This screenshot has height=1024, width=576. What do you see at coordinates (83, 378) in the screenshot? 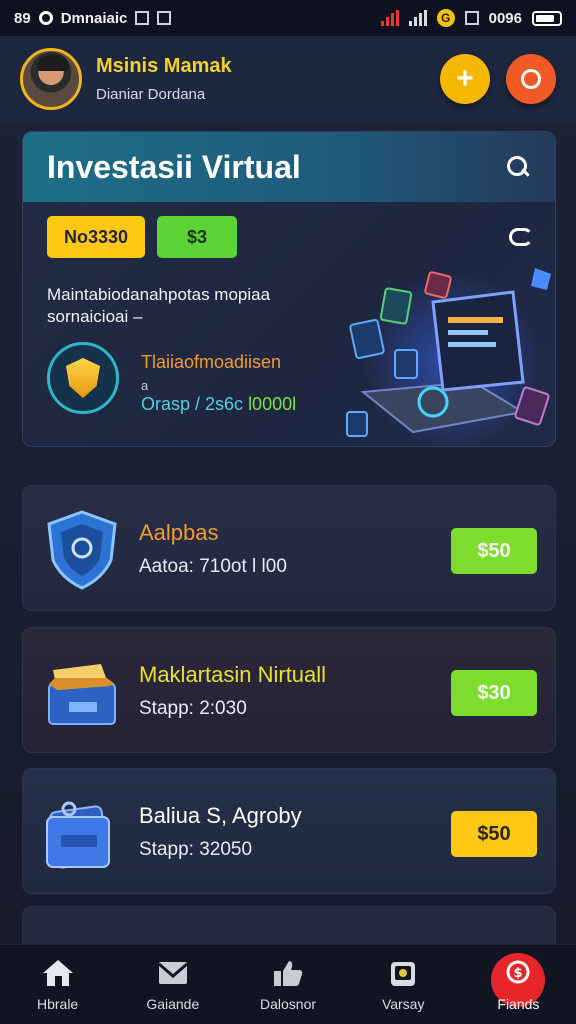
I see `shield-badge-icon` at bounding box center [83, 378].